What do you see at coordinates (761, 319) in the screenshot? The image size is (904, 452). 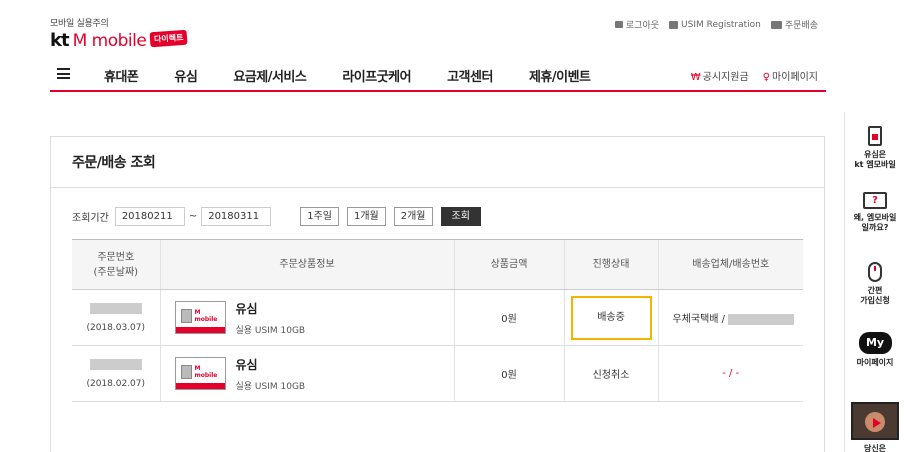 I see `masked-tracking-number` at bounding box center [761, 319].